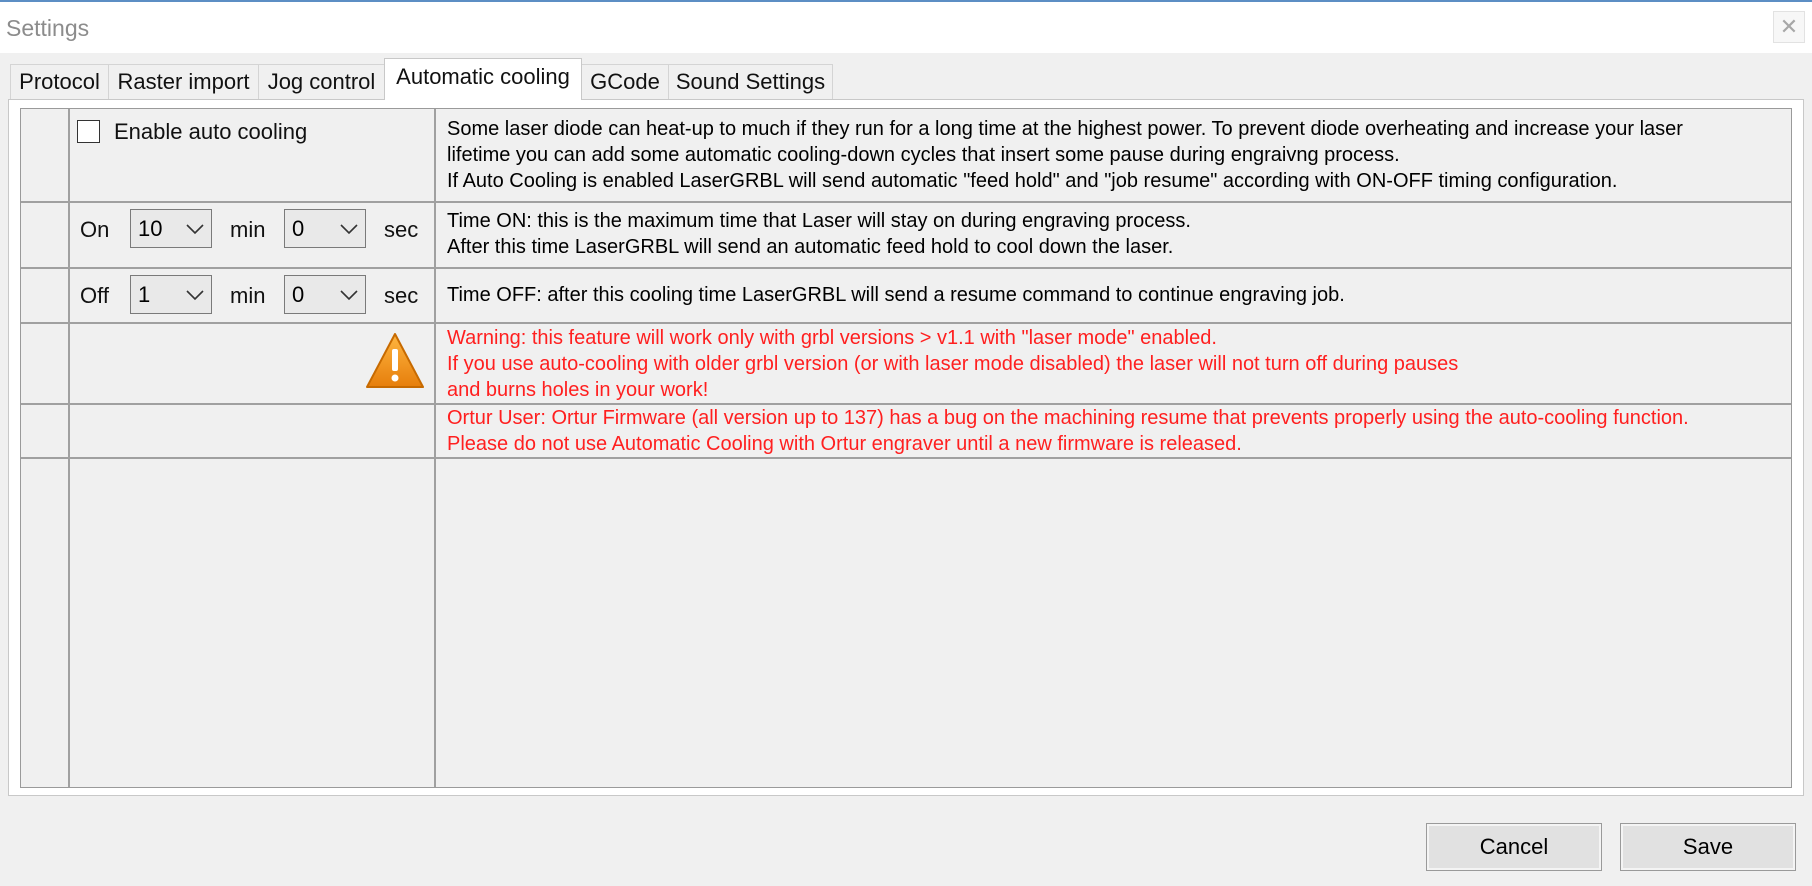  What do you see at coordinates (248, 295) in the screenshot?
I see `off-minutes-unit: min` at bounding box center [248, 295].